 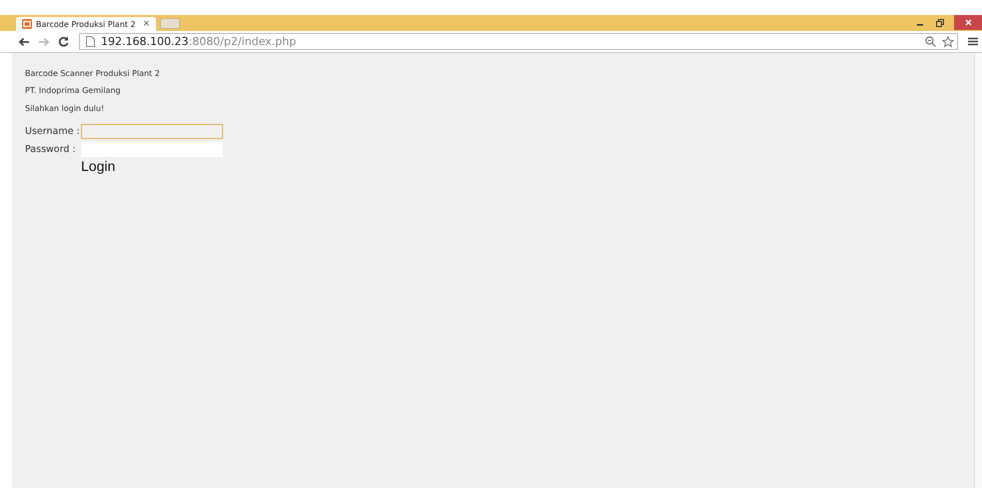 I want to click on app-icon, so click(x=27, y=24).